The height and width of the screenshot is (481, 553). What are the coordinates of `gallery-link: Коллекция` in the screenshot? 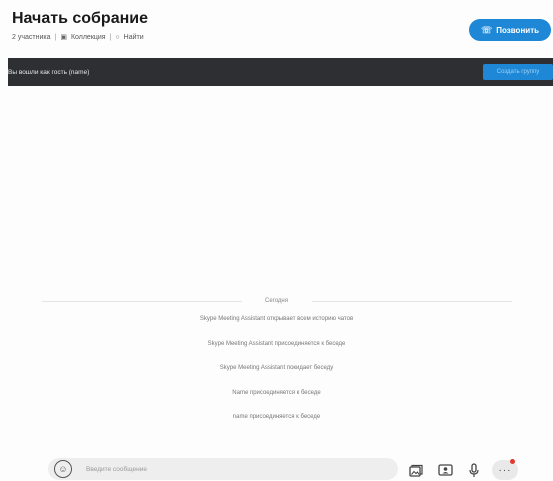 It's located at (88, 37).